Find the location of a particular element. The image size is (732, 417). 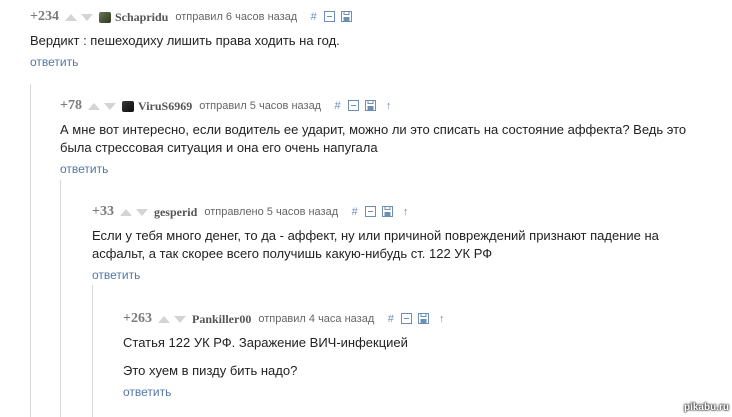

comment-author: Pankiller00 is located at coordinates (221, 319).